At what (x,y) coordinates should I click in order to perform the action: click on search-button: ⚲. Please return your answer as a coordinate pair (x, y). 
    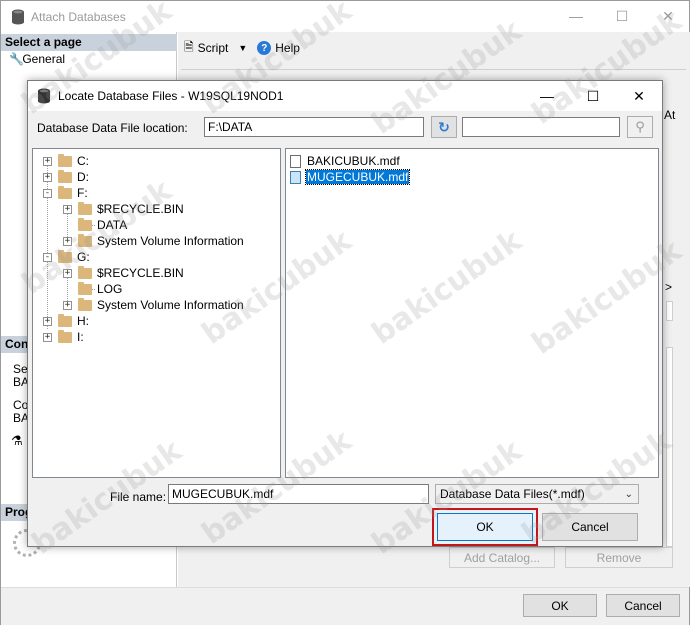
    Looking at the image, I should click on (640, 127).